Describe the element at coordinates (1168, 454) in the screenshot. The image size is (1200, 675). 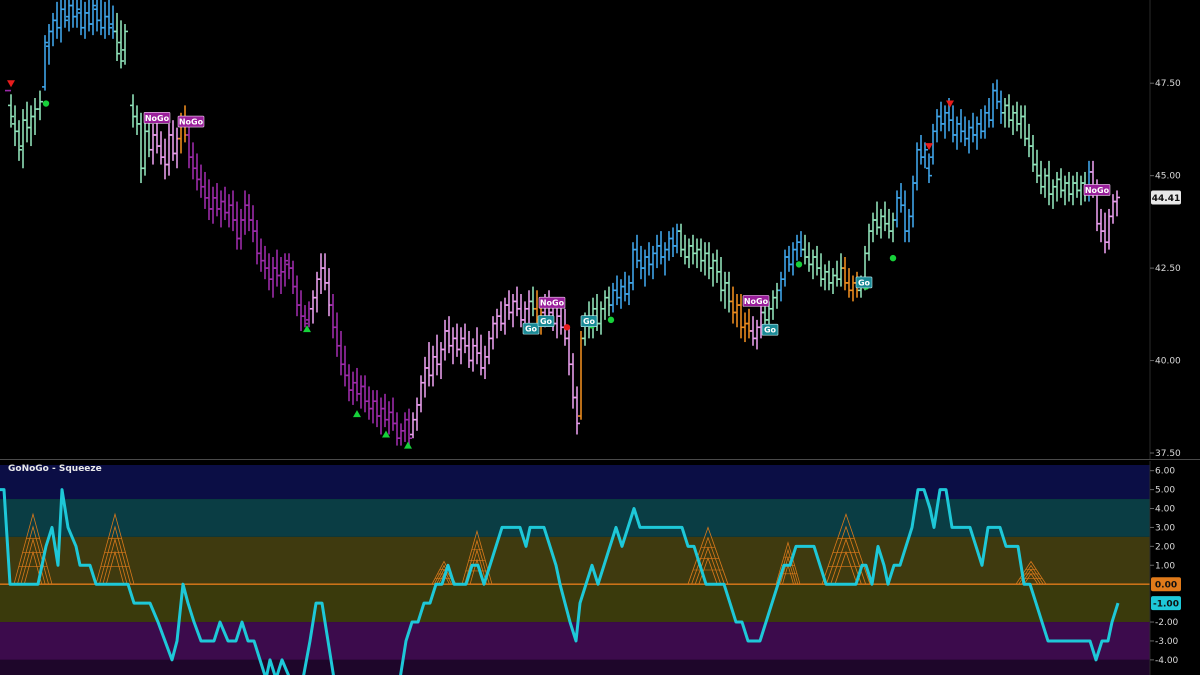
I see `price-tick-label: 37.50` at that location.